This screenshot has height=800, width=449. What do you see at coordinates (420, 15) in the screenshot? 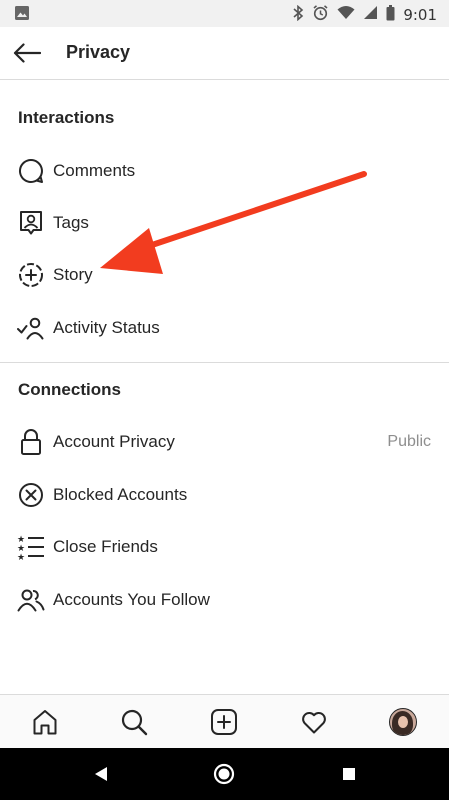
I see `status-time: 9:01` at bounding box center [420, 15].